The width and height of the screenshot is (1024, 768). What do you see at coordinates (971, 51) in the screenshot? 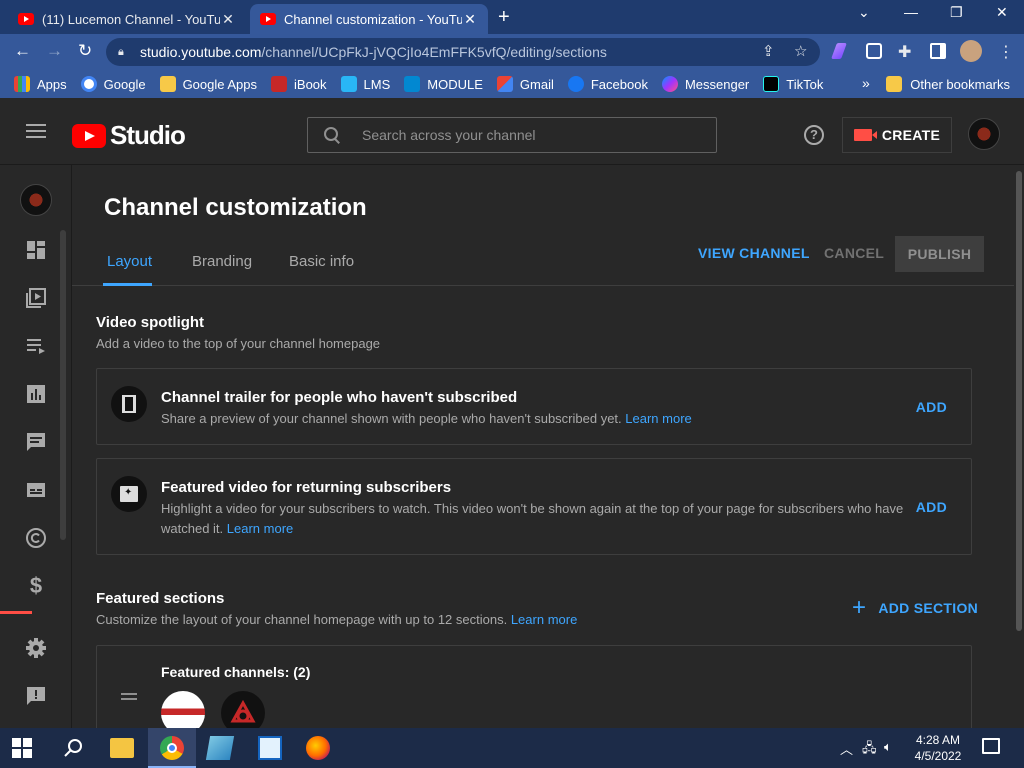
I see `profile-avatar` at bounding box center [971, 51].